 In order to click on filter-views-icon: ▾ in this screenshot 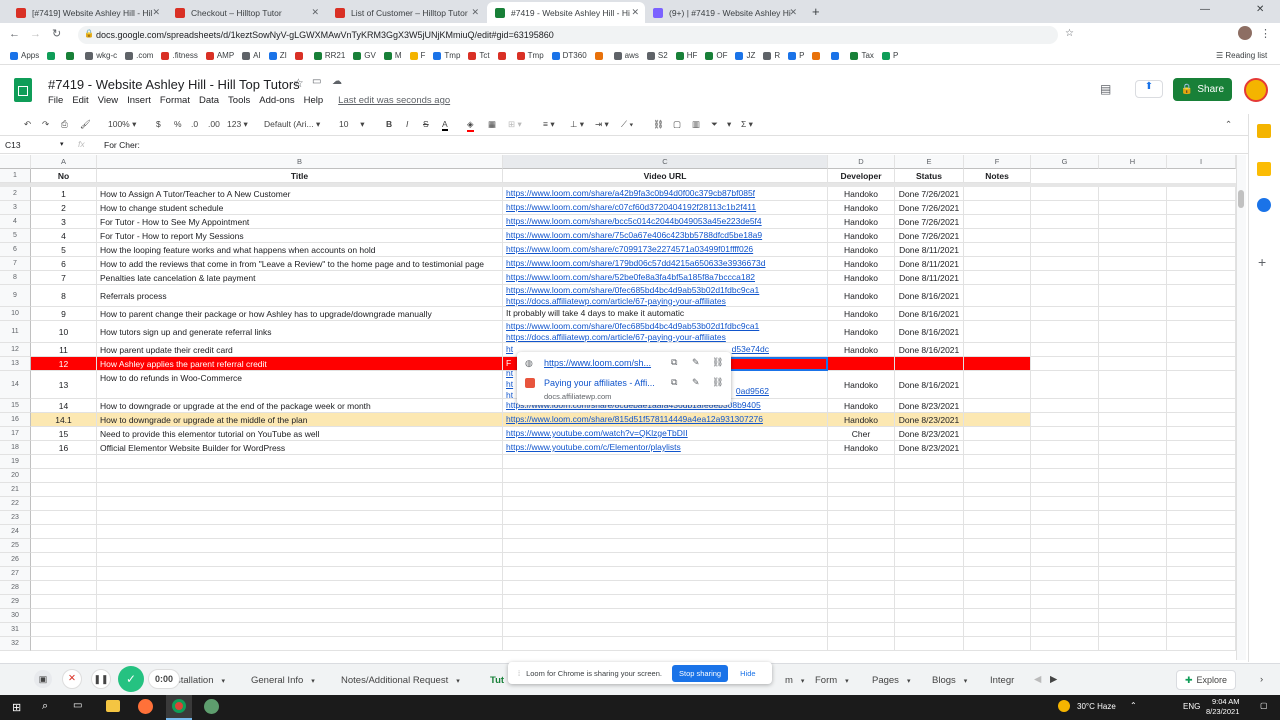, I will do `click(729, 124)`.